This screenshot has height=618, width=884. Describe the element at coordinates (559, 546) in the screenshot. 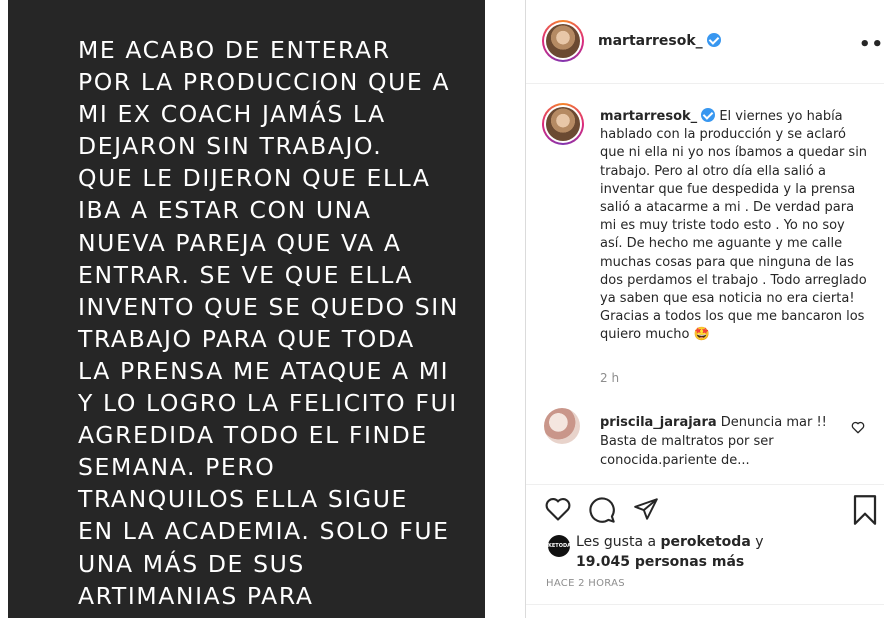

I see `liker-avatar: KETODA` at that location.